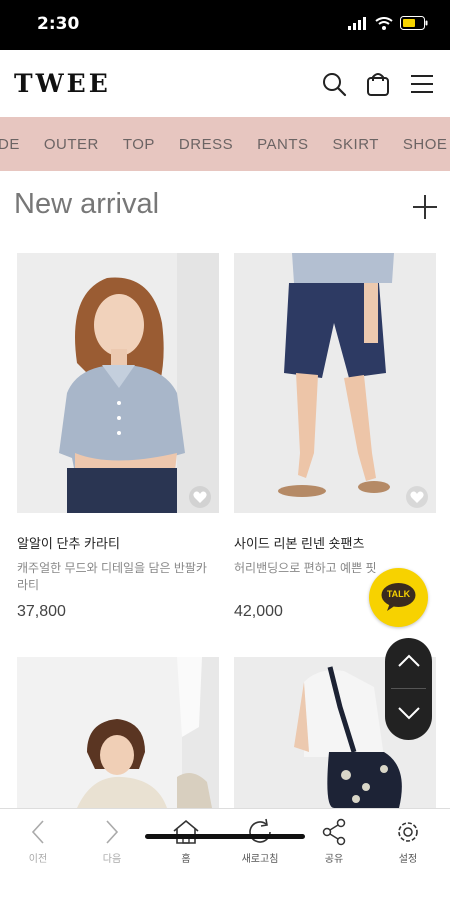  What do you see at coordinates (112, 859) in the screenshot?
I see `nav-label: 다음` at bounding box center [112, 859].